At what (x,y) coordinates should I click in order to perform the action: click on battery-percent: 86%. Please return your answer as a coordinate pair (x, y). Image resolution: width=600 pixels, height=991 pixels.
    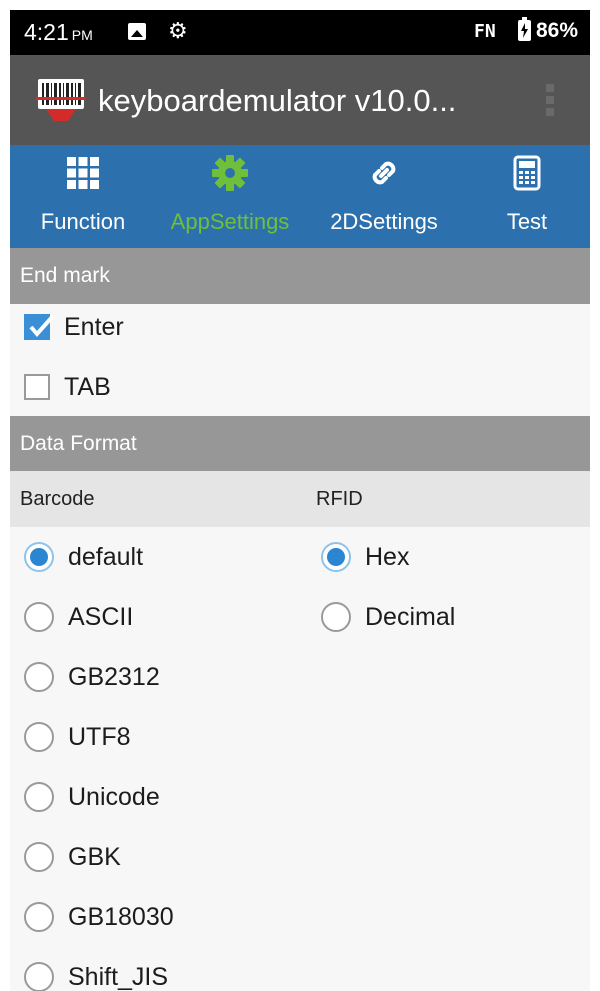
    Looking at the image, I should click on (557, 30).